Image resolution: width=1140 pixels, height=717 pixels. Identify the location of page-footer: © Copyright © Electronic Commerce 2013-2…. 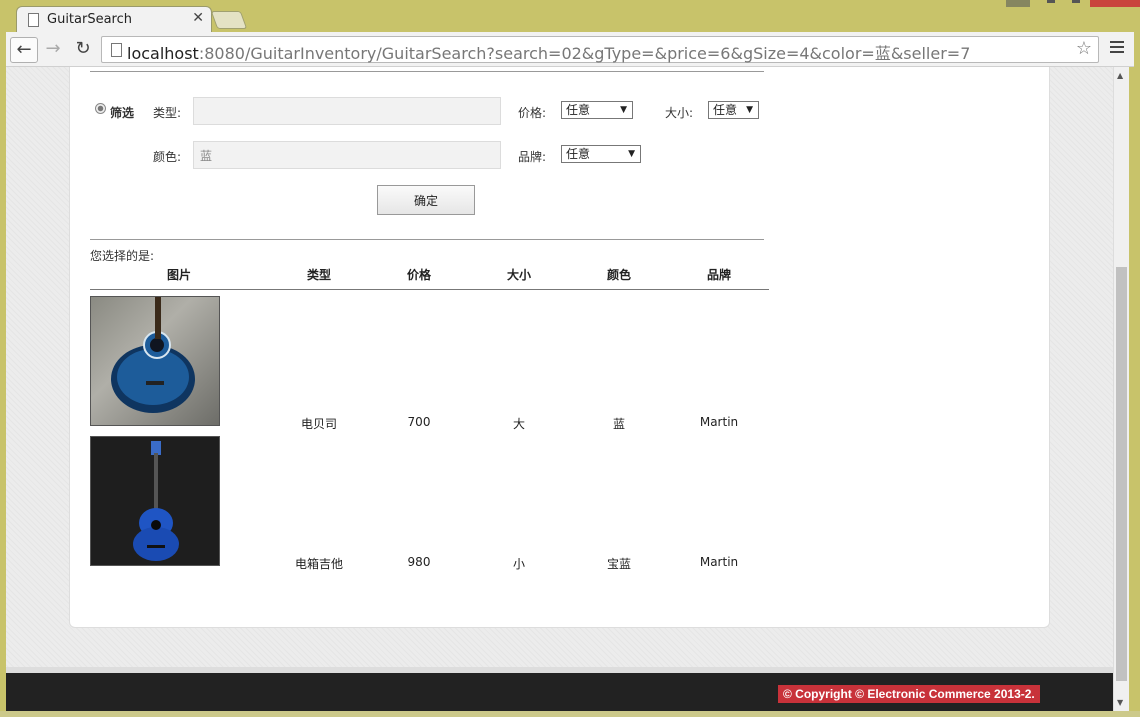
(559, 692).